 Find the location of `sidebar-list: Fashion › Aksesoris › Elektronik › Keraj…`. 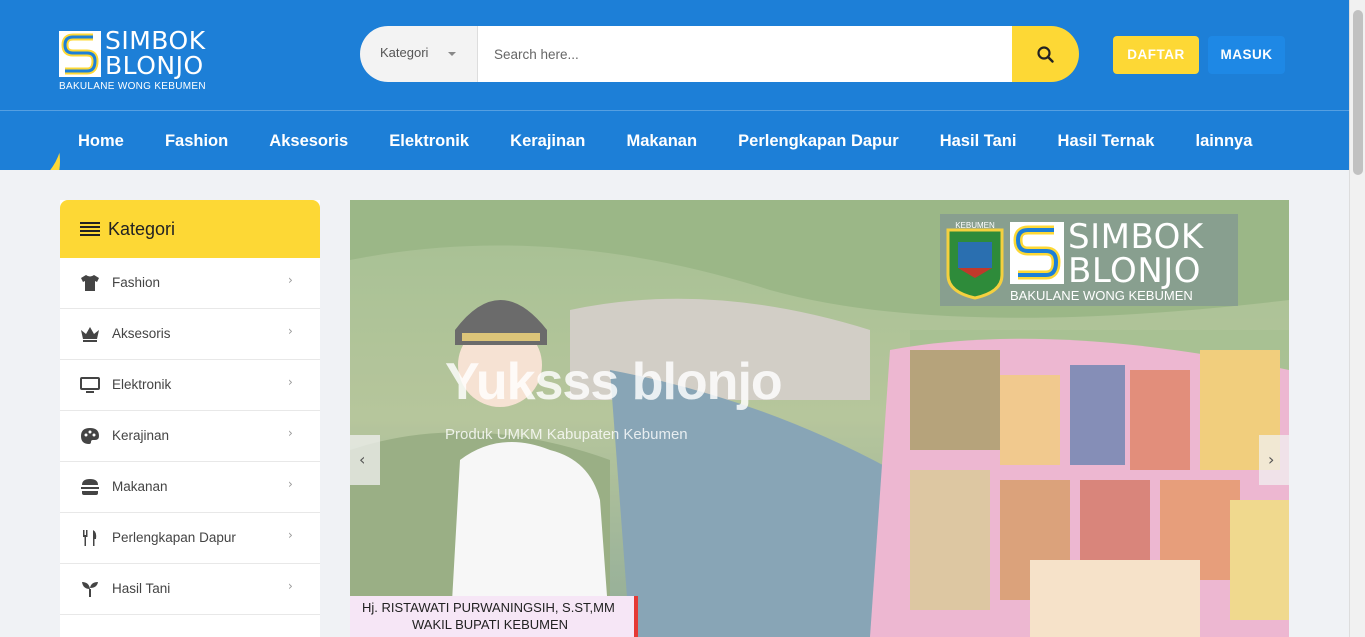

sidebar-list: Fashion › Aksesoris › Elektronik › Keraj… is located at coordinates (190, 436).